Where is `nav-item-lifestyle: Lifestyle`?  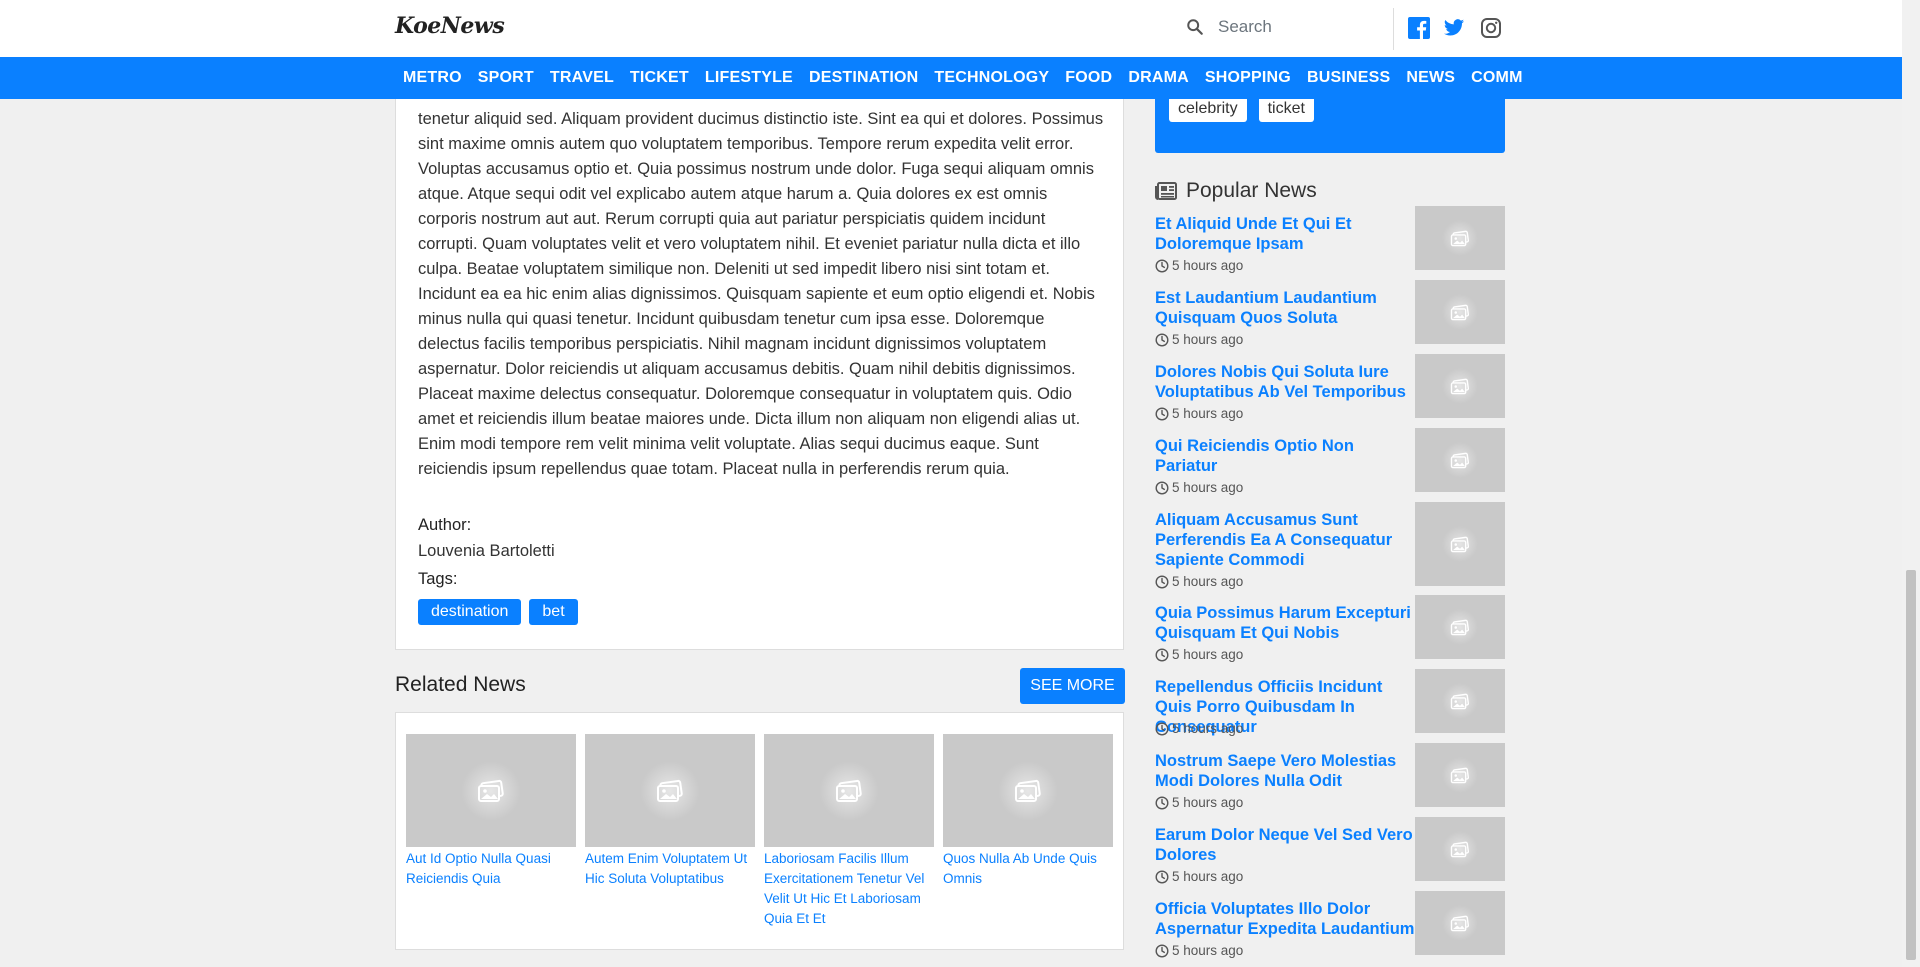
nav-item-lifestyle: Lifestyle is located at coordinates (749, 78).